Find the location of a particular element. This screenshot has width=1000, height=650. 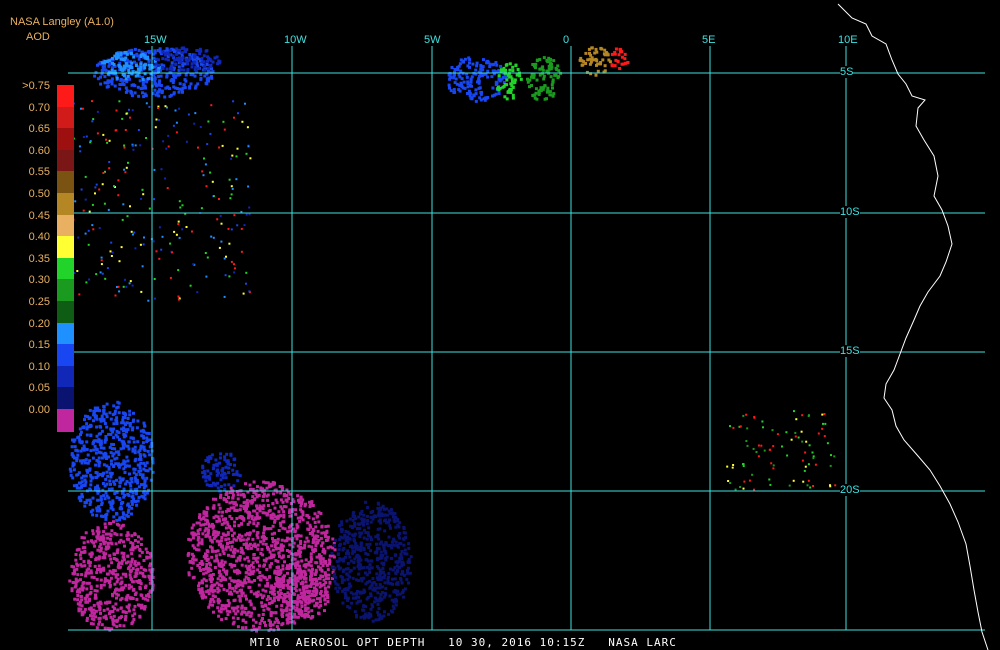

legend-label: 0.50 is located at coordinates (39, 194).